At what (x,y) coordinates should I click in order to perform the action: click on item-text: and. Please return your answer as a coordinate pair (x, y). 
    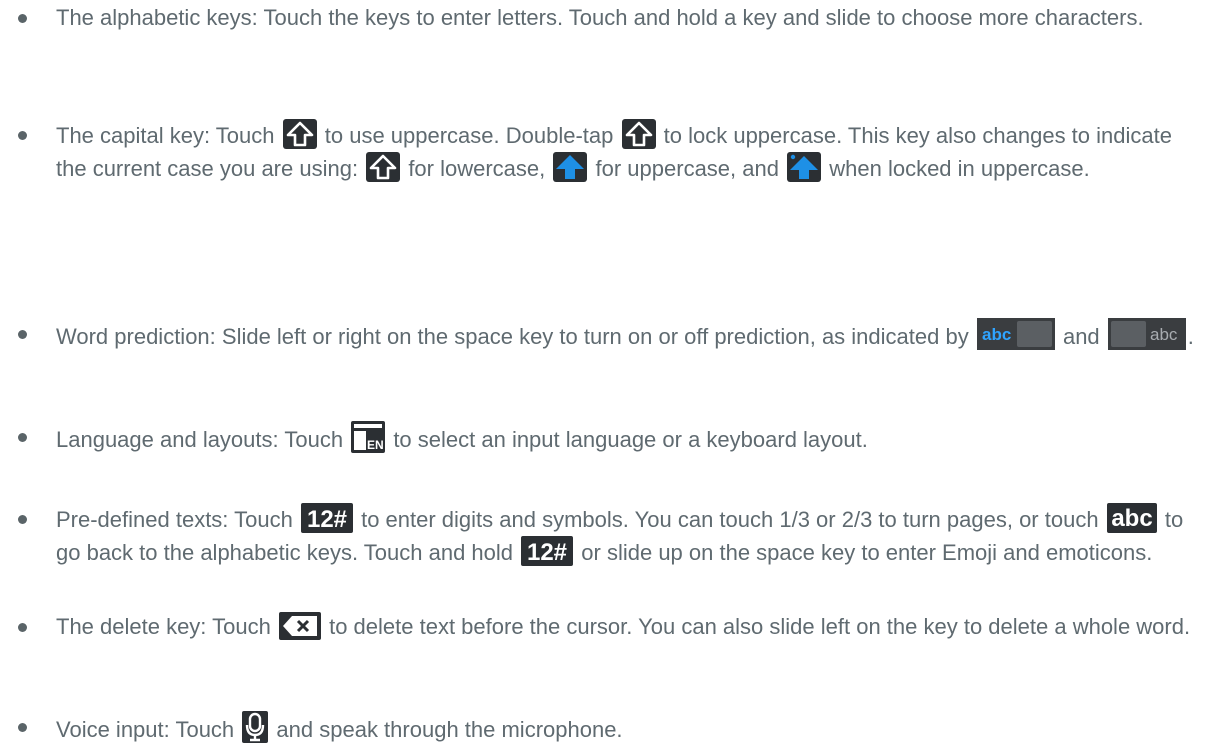
    Looking at the image, I should click on (1081, 336).